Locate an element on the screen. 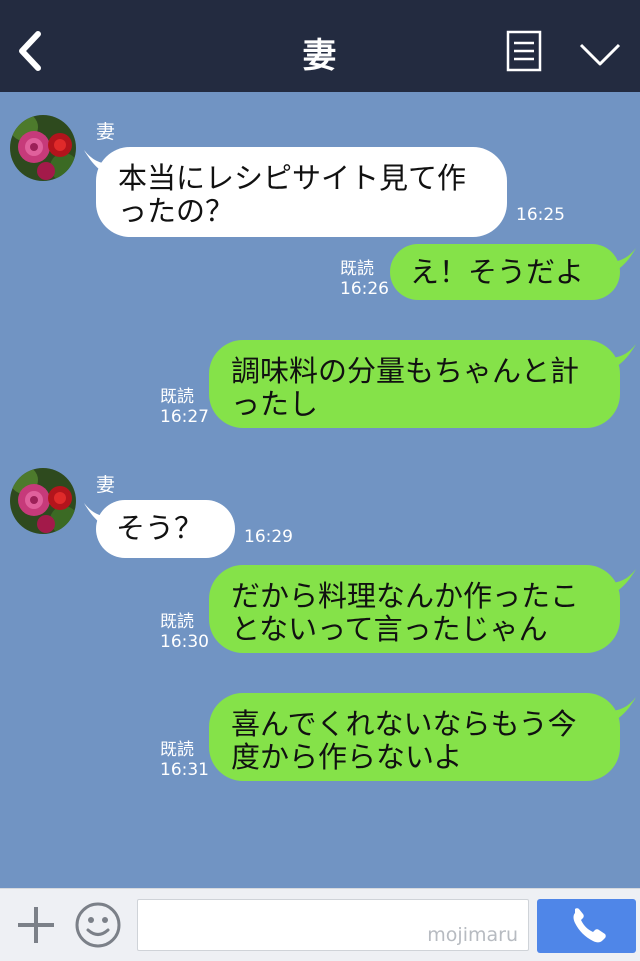 The height and width of the screenshot is (961, 640). message-meta: 既読 16:31 is located at coordinates (184, 760).